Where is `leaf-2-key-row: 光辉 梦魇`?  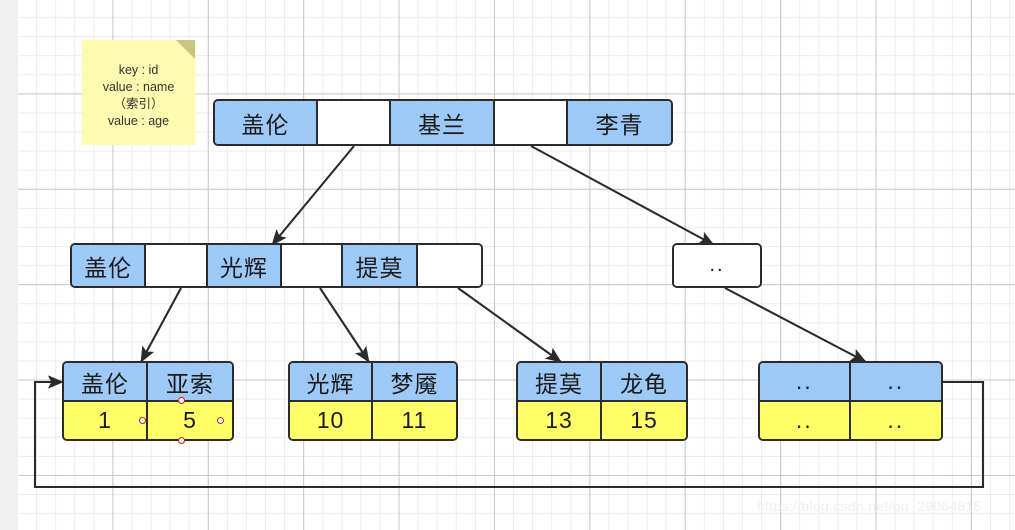 leaf-2-key-row: 光辉 梦魇 is located at coordinates (373, 382).